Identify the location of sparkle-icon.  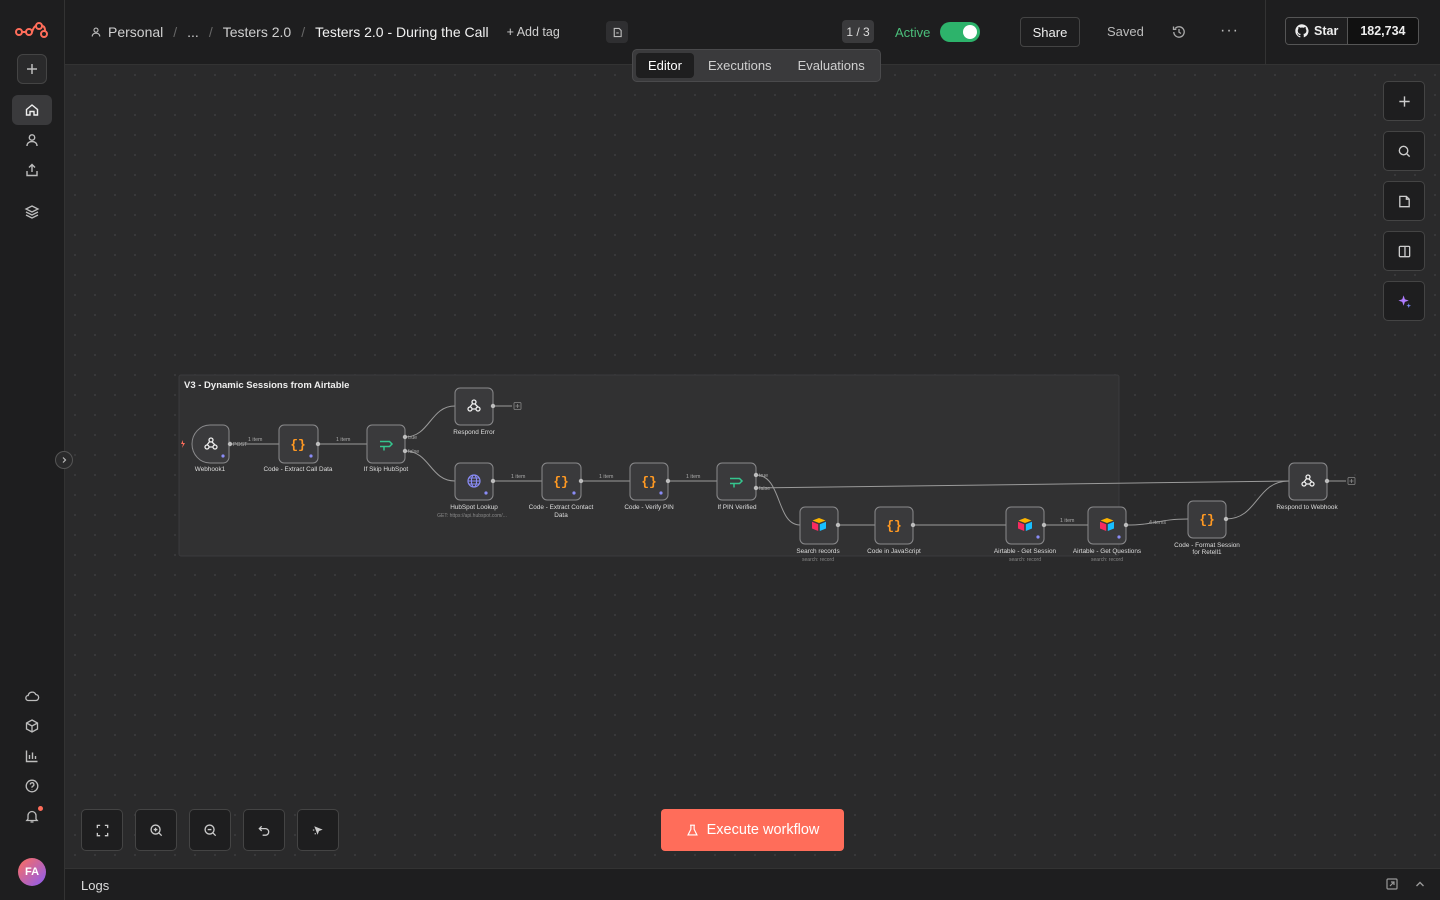
(1404, 301).